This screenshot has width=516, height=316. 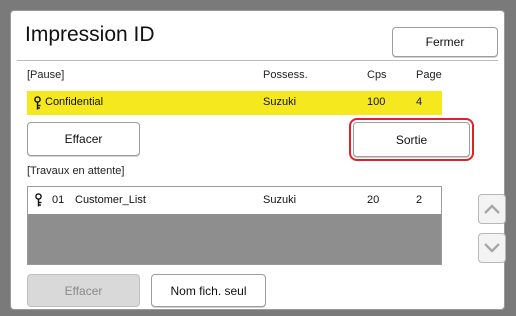 I want to click on waiting-job-page: 2, so click(x=419, y=200).